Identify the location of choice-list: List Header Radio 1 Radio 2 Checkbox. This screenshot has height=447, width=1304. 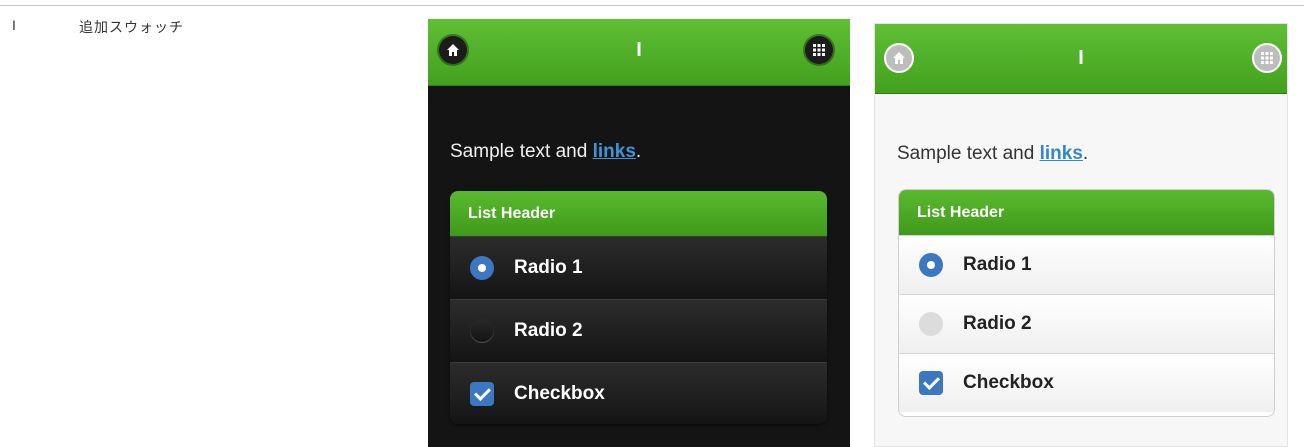
(1086, 303).